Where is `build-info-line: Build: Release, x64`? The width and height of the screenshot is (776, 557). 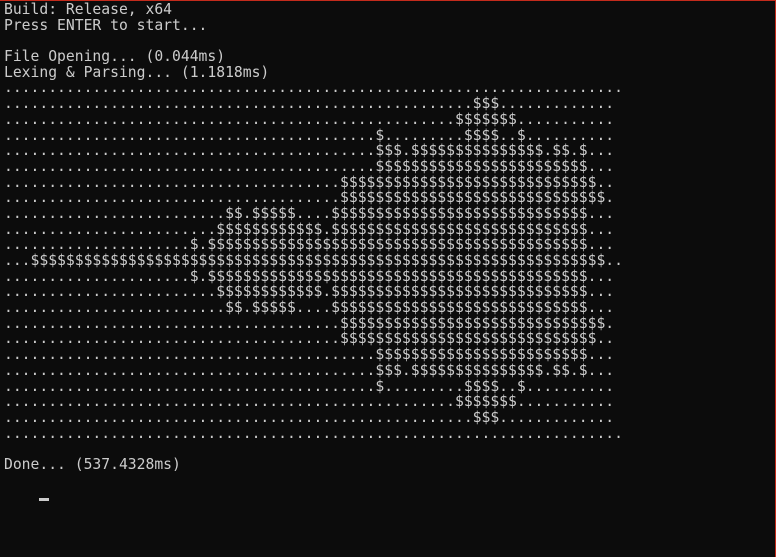
build-info-line: Build: Release, x64 is located at coordinates (88, 9).